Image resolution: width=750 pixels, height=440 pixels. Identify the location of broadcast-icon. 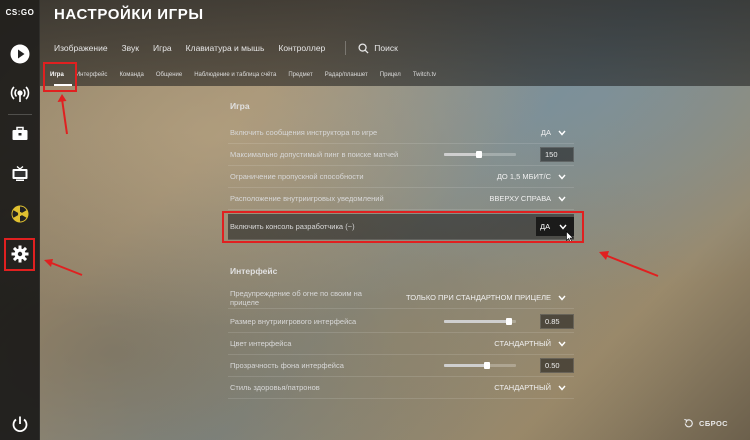
(20, 94).